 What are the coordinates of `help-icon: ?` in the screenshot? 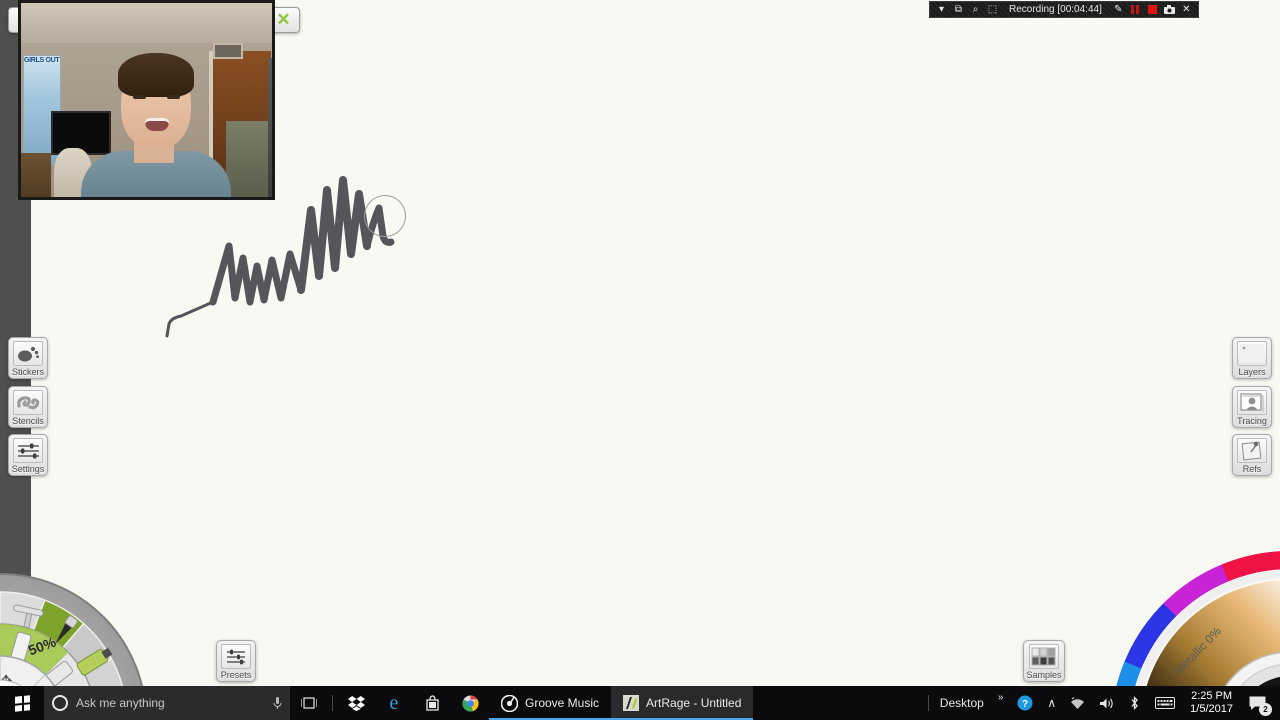 It's located at (1025, 703).